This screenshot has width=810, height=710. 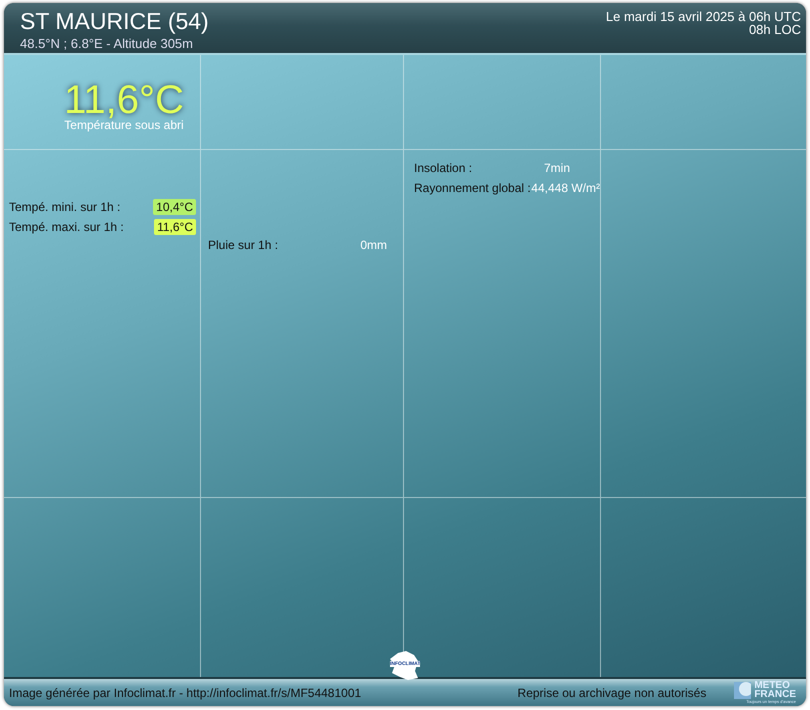 I want to click on temperature-label: Température sous abri, so click(x=124, y=125).